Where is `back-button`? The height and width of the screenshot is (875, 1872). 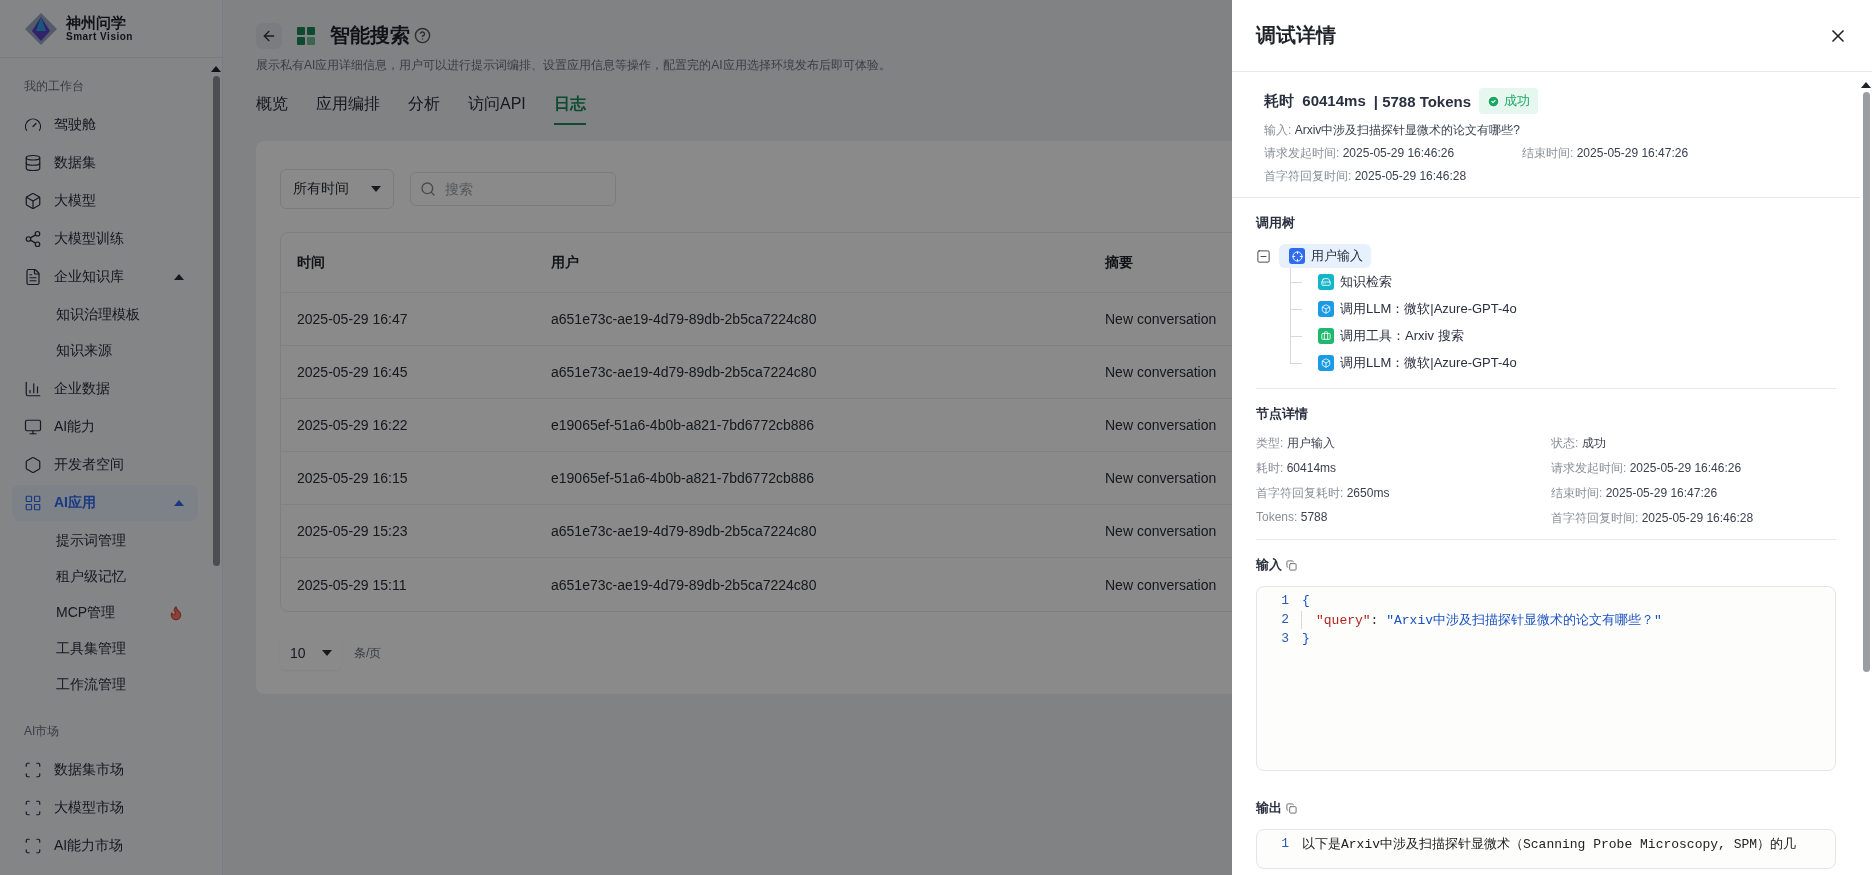 back-button is located at coordinates (269, 35).